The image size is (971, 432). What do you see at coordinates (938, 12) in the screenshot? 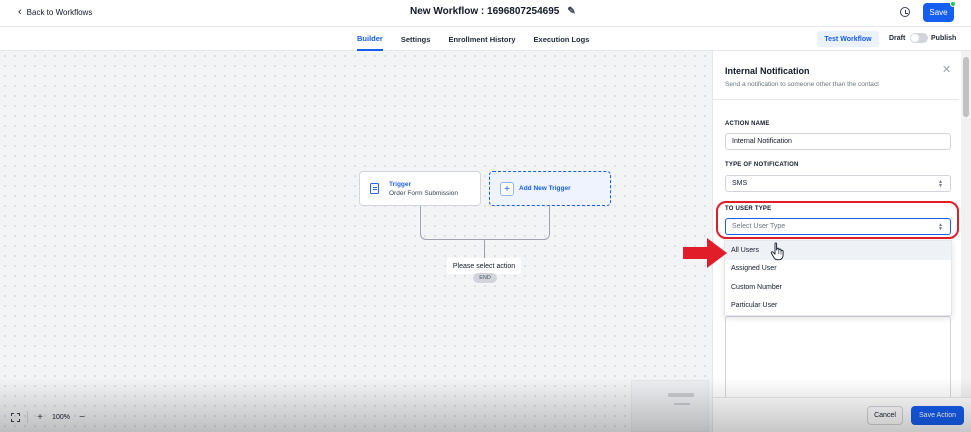
I see `save-button: Save` at bounding box center [938, 12].